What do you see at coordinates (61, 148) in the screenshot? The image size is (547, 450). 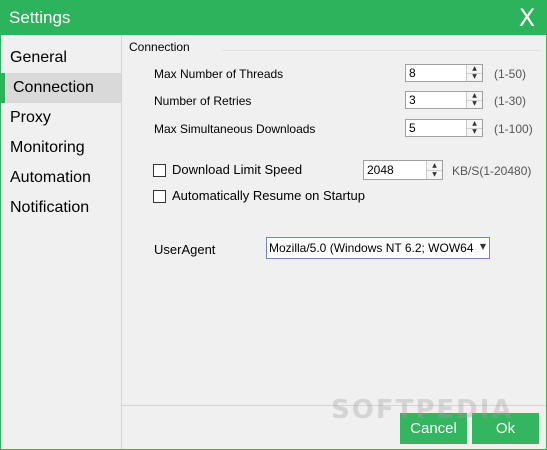 I see `sidebar-item-monitoring: Monitoring` at bounding box center [61, 148].